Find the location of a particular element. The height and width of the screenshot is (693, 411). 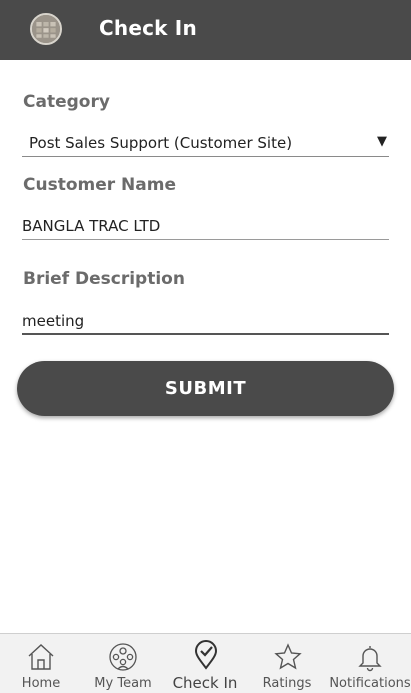

bell-icon is located at coordinates (370, 657).